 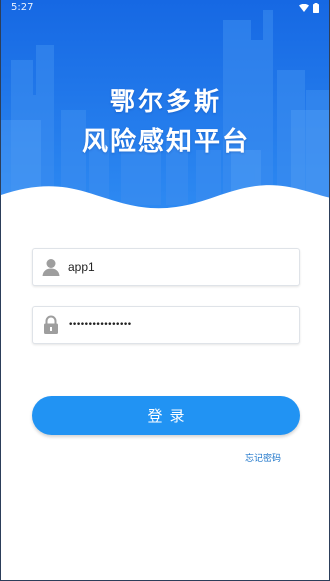 I want to click on lock-icon, so click(x=51, y=324).